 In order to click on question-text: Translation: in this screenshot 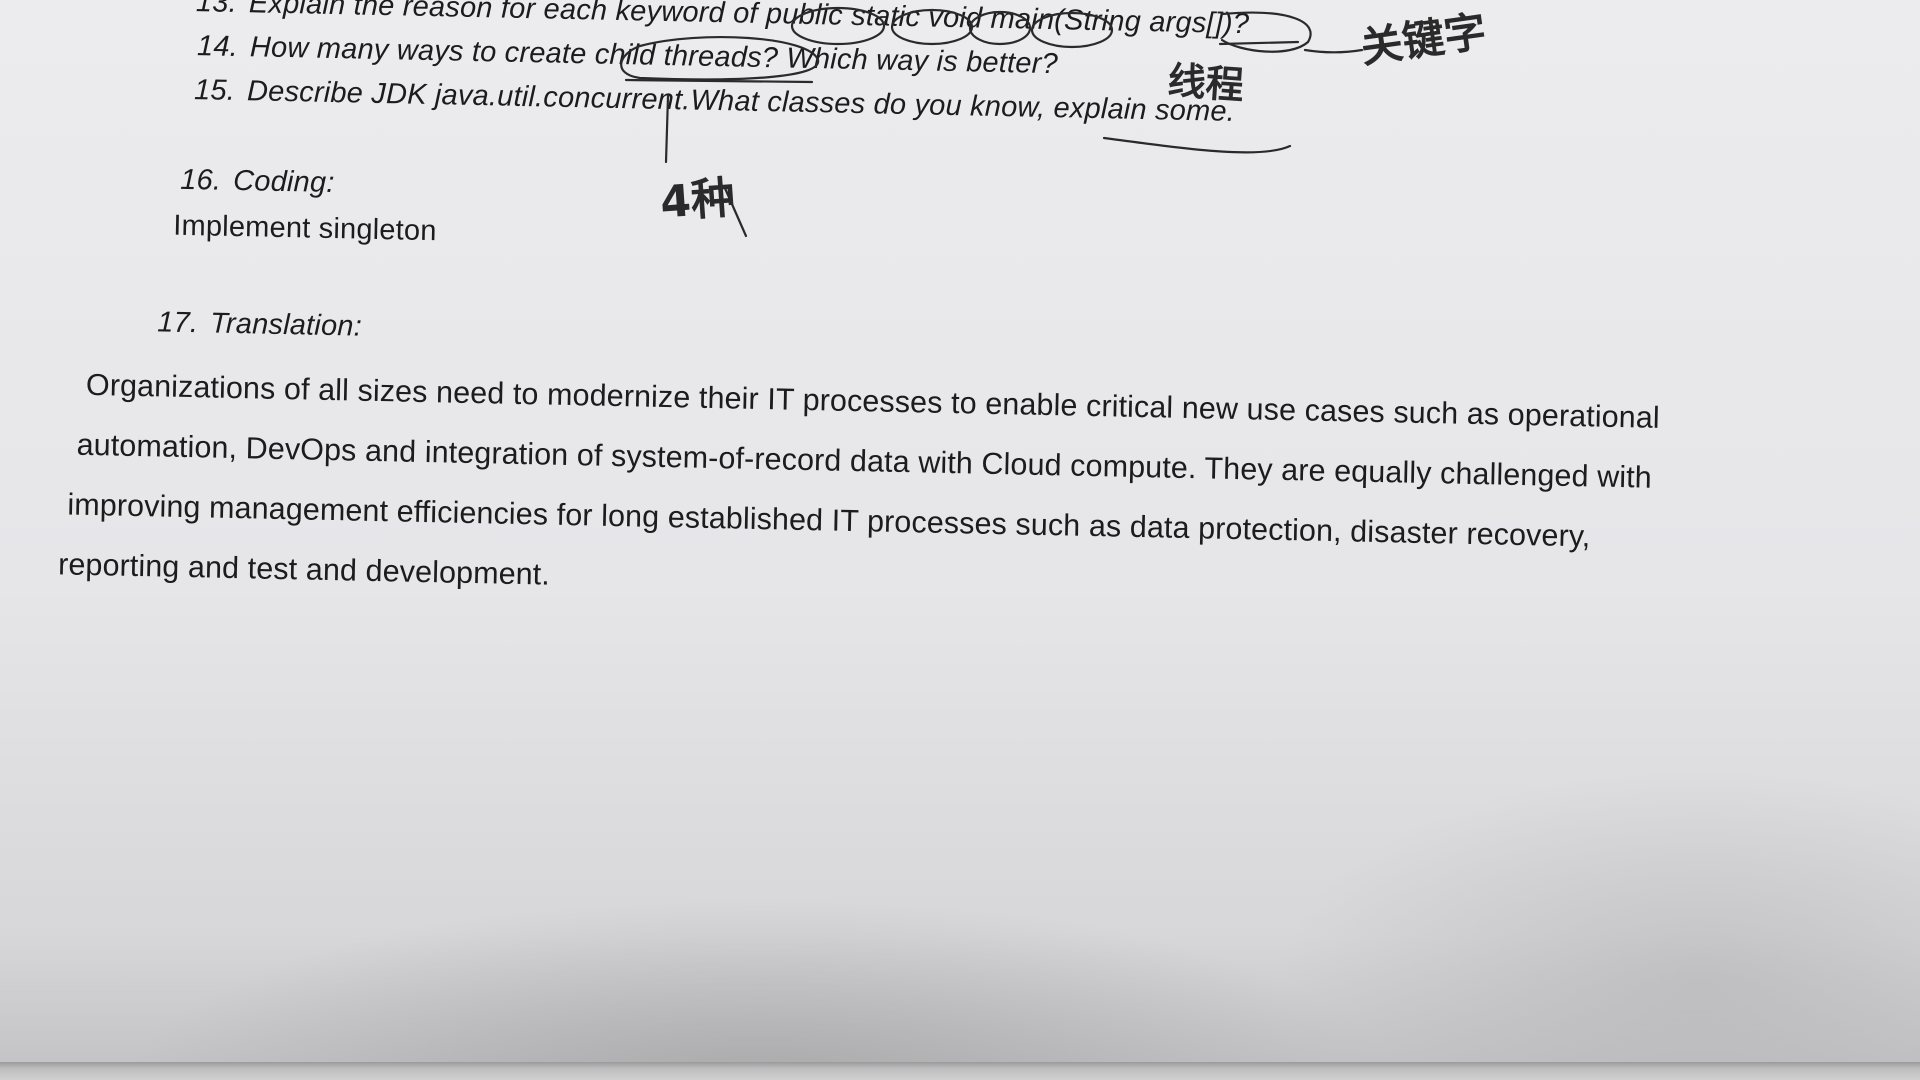, I will do `click(286, 325)`.